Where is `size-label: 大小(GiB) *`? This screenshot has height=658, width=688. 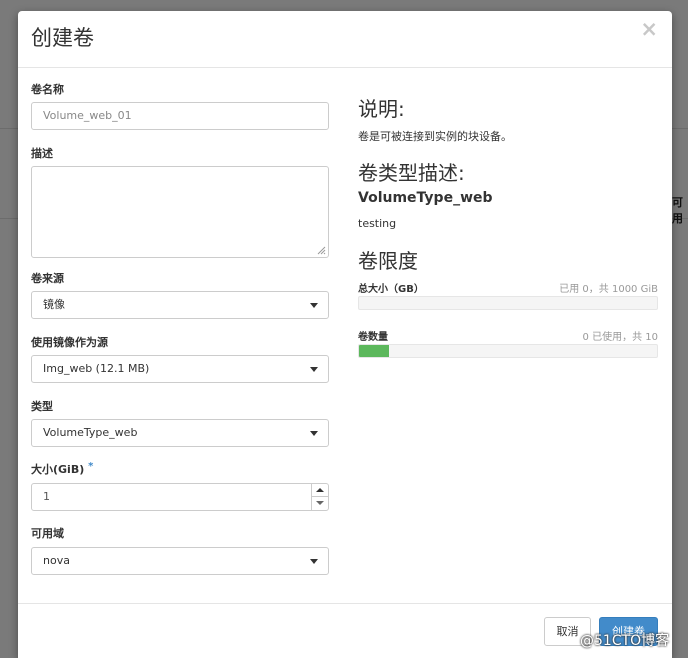 size-label: 大小(GiB) * is located at coordinates (62, 469).